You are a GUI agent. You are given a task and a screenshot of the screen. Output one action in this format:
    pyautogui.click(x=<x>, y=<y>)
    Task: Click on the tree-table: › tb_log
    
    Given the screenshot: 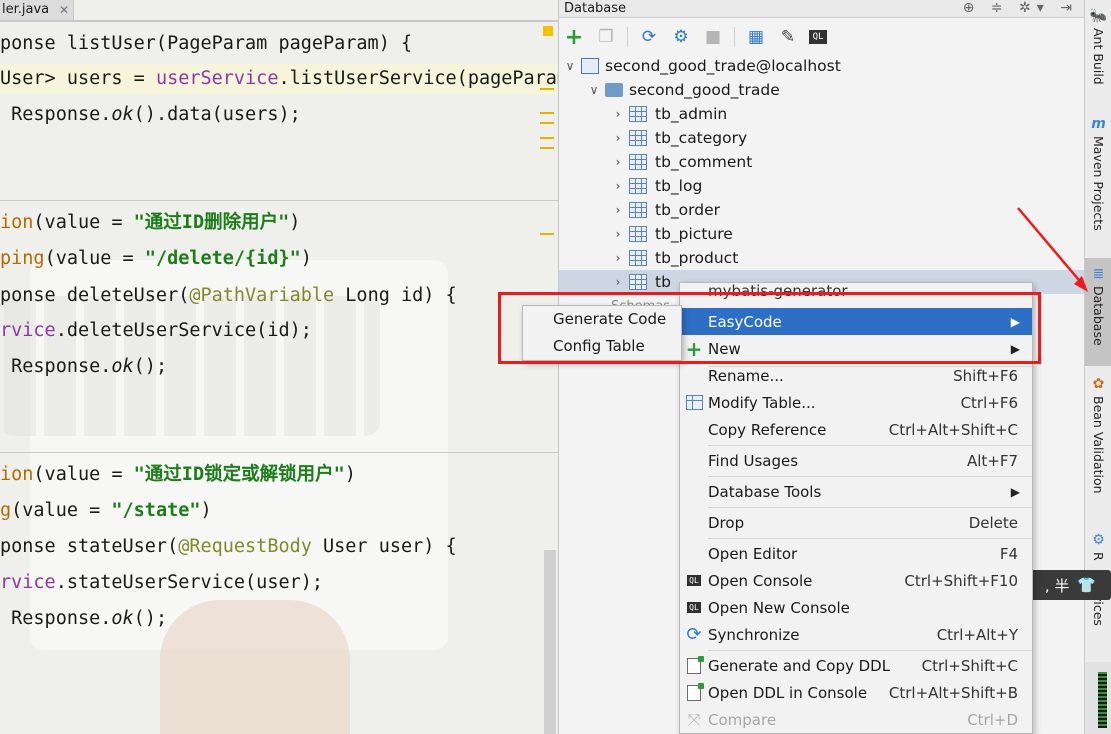 What is the action you would take?
    pyautogui.click(x=657, y=186)
    